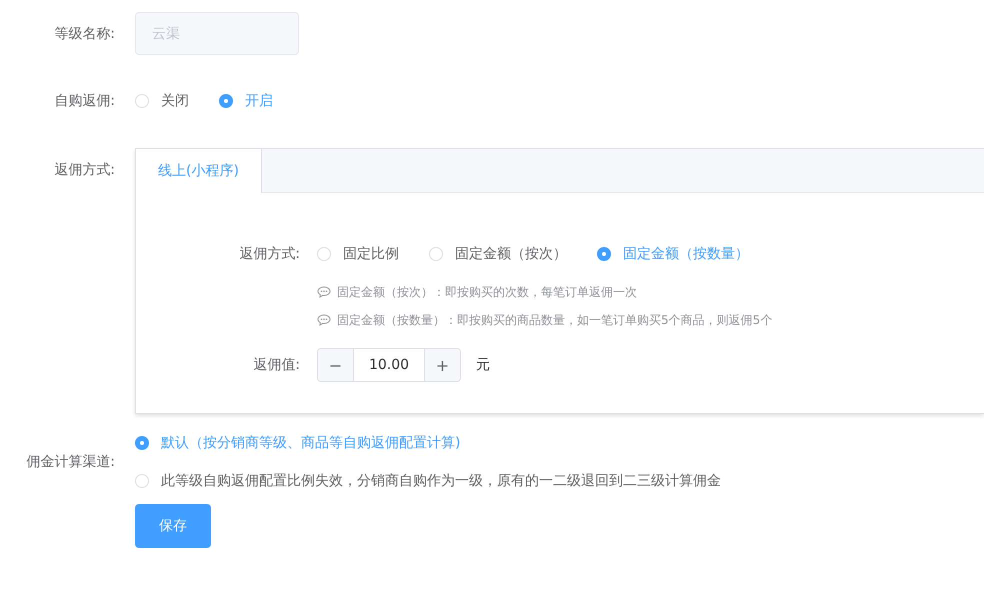  I want to click on number-stepper: − 10.00 +, so click(389, 365).